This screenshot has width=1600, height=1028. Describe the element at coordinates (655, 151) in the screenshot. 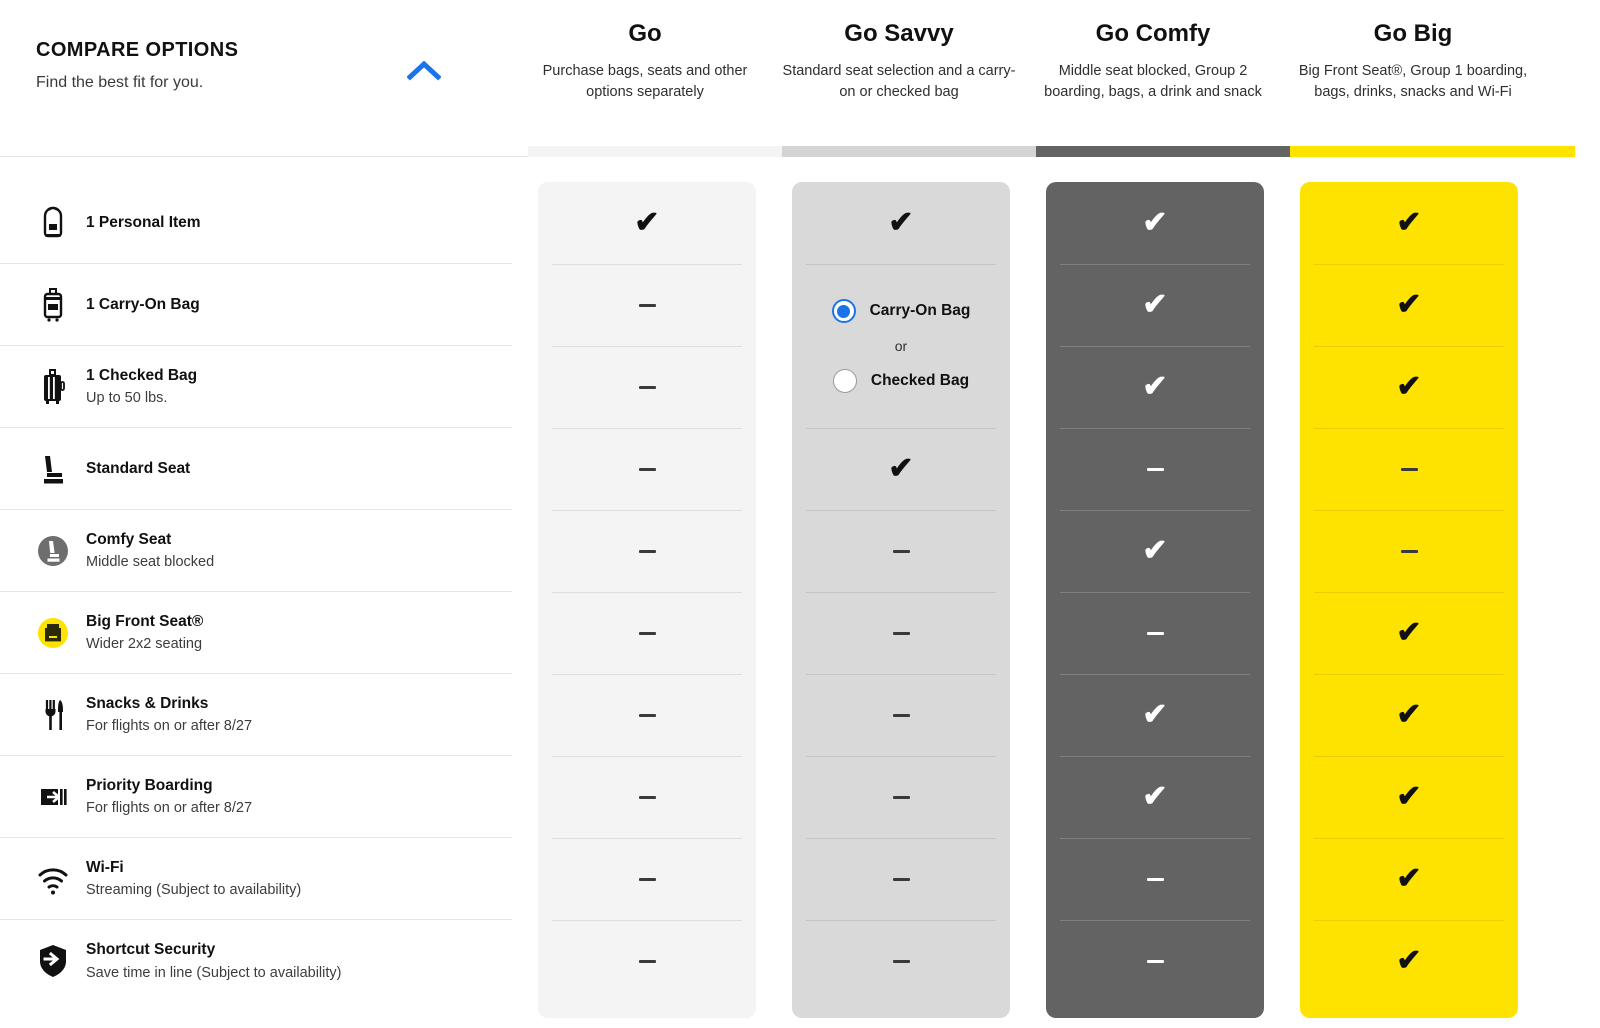

I see `plan-accent-bar-go` at that location.